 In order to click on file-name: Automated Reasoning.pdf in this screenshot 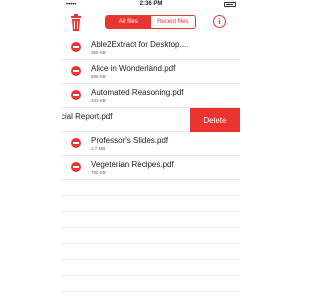, I will do `click(137, 92)`.